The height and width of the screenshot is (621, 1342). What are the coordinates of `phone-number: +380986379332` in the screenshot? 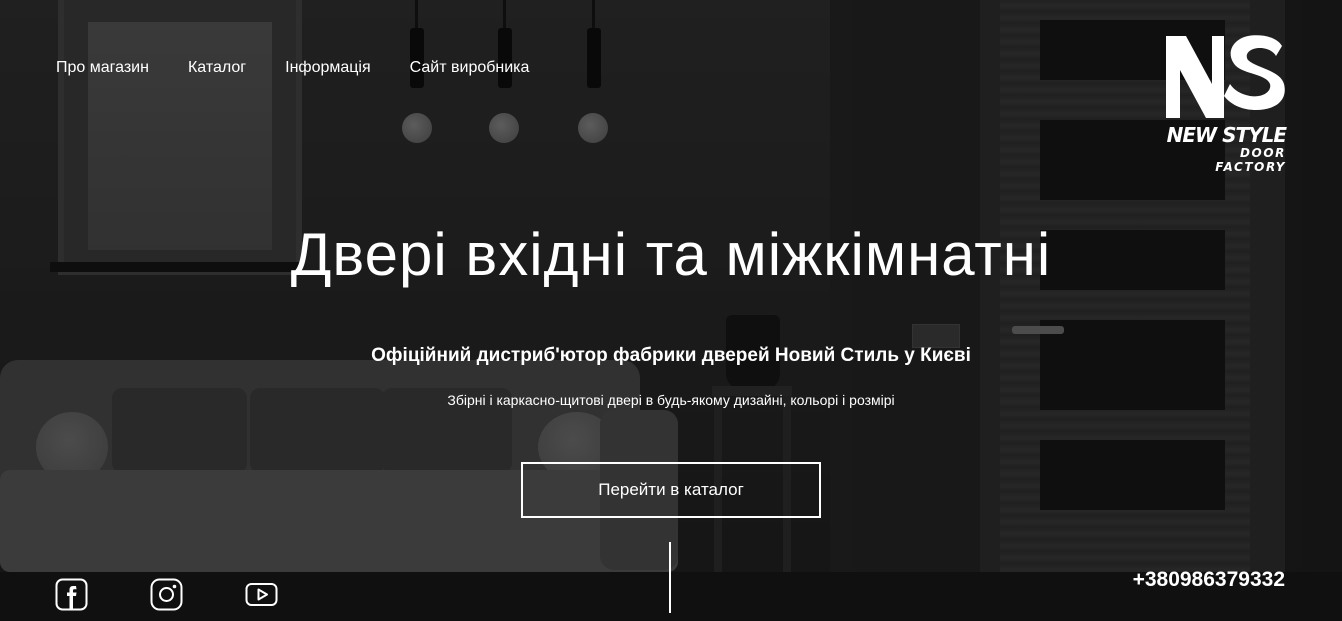 It's located at (1209, 580).